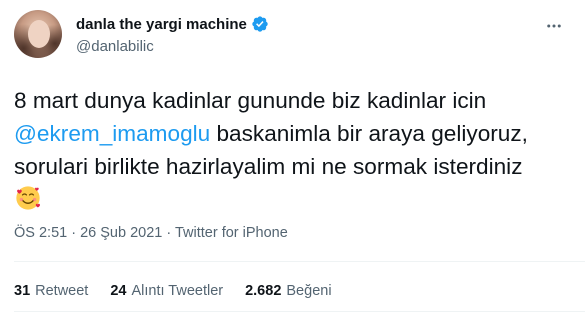 The height and width of the screenshot is (312, 585). What do you see at coordinates (121, 233) in the screenshot?
I see `tweet-date: 26 Şub 2021` at bounding box center [121, 233].